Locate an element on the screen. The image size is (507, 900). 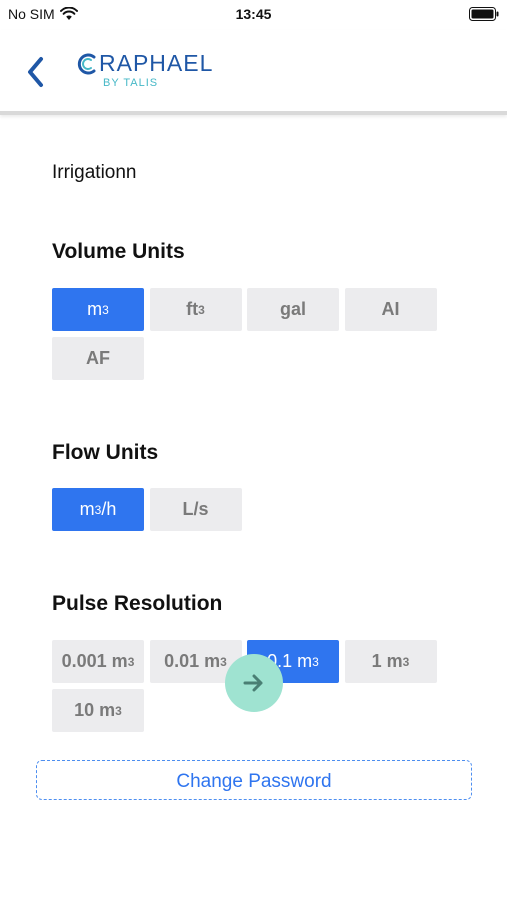
change-password-label: Change Password is located at coordinates (254, 781).